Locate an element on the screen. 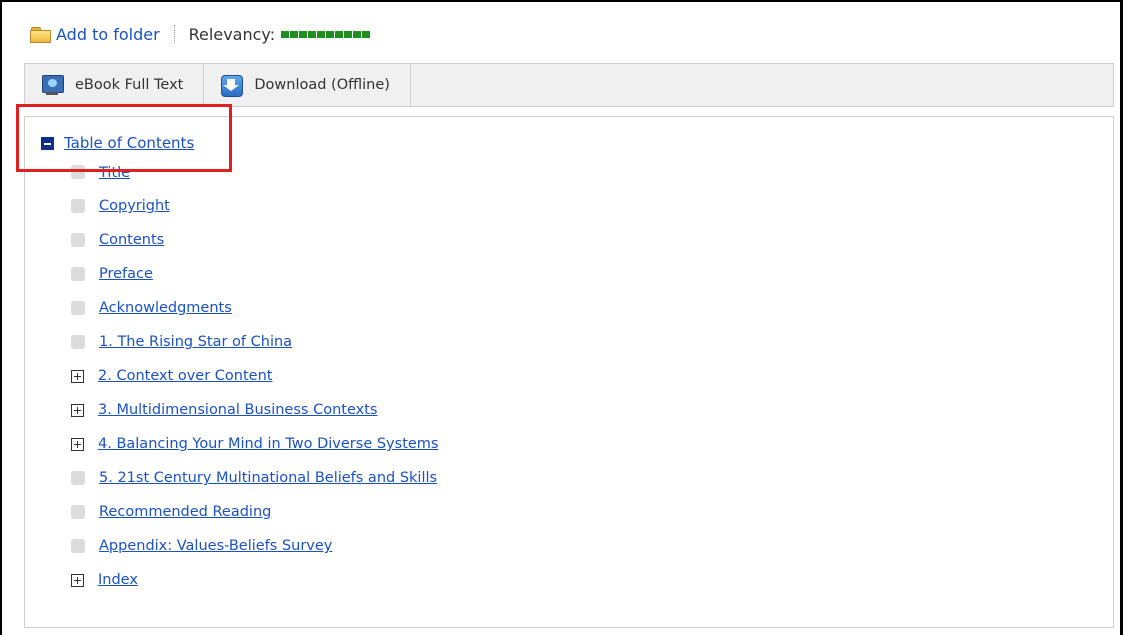  toc-item-link: 2. Context over Content is located at coordinates (185, 376).